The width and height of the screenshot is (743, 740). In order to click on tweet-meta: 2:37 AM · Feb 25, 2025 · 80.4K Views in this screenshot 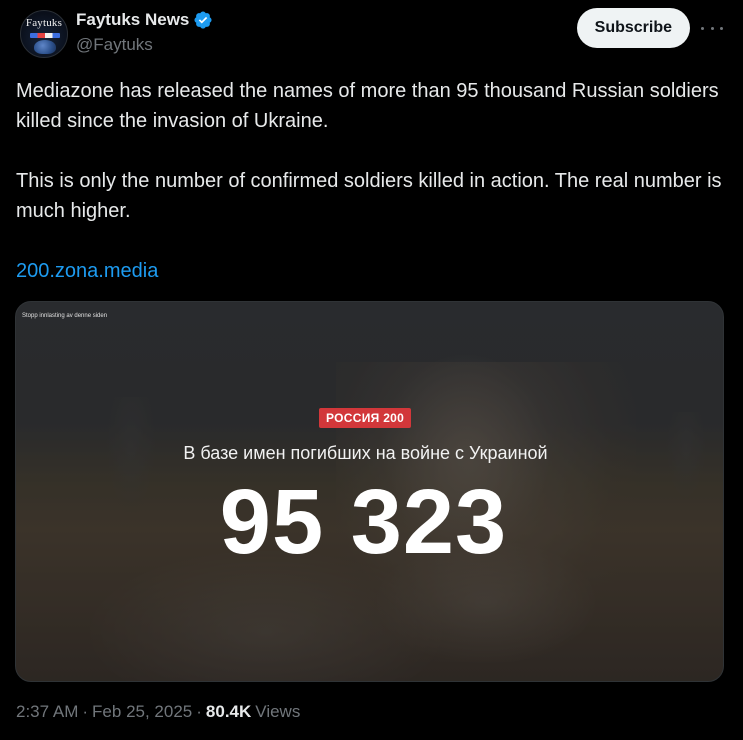, I will do `click(158, 712)`.